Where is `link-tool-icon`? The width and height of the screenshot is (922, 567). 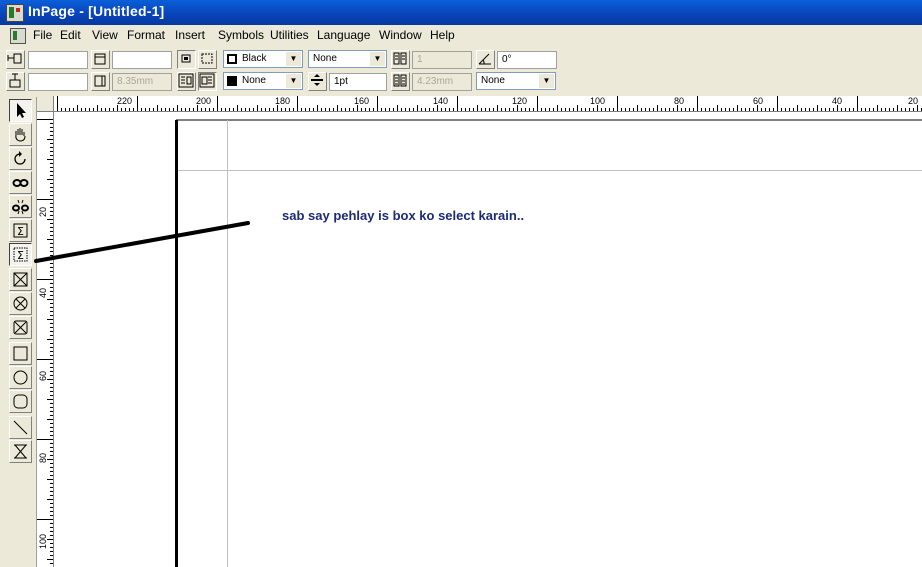
link-tool-icon is located at coordinates (20, 182).